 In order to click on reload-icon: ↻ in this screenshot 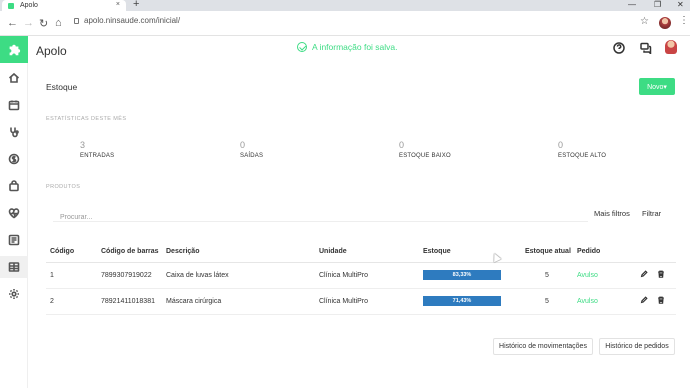, I will do `click(43, 23)`.